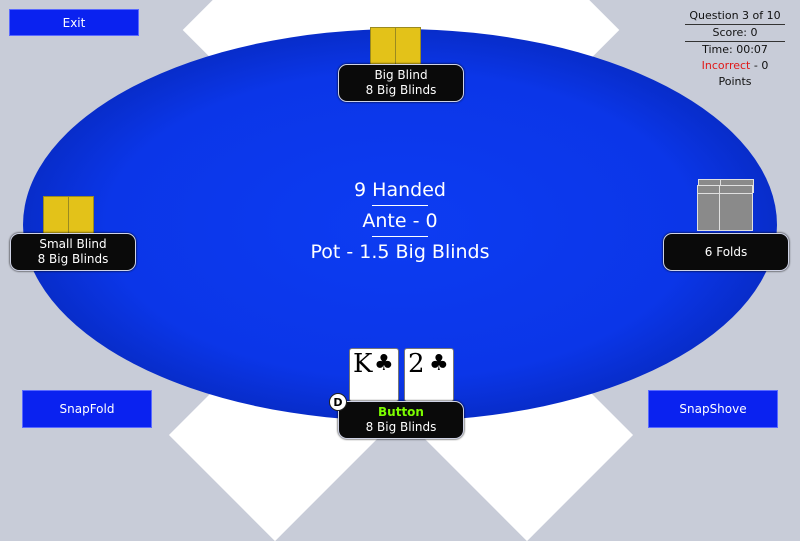 This screenshot has width=800, height=541. What do you see at coordinates (400, 252) in the screenshot?
I see `pot-text: Pot - 1.5 Big Blinds` at bounding box center [400, 252].